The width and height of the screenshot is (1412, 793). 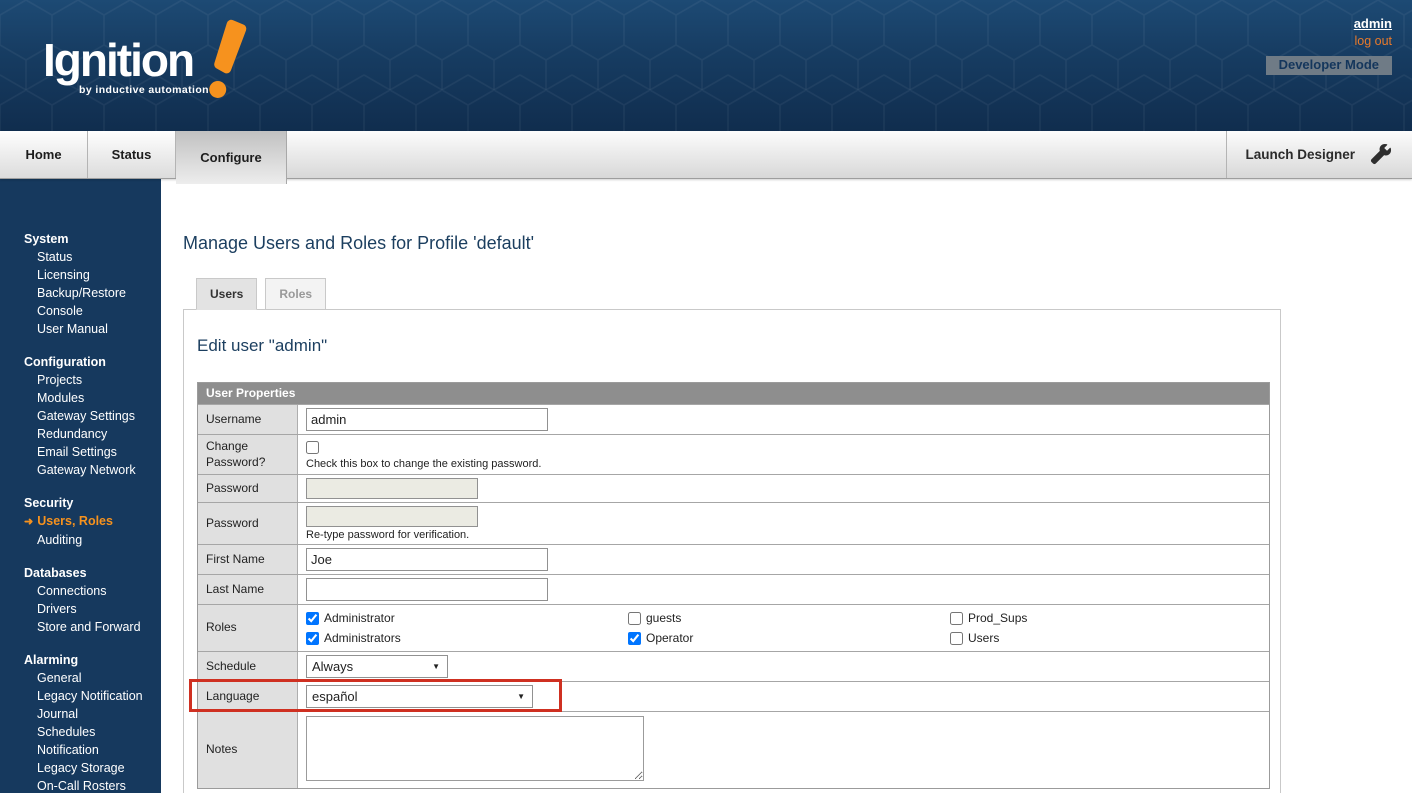 I want to click on first-name-input, so click(x=427, y=560).